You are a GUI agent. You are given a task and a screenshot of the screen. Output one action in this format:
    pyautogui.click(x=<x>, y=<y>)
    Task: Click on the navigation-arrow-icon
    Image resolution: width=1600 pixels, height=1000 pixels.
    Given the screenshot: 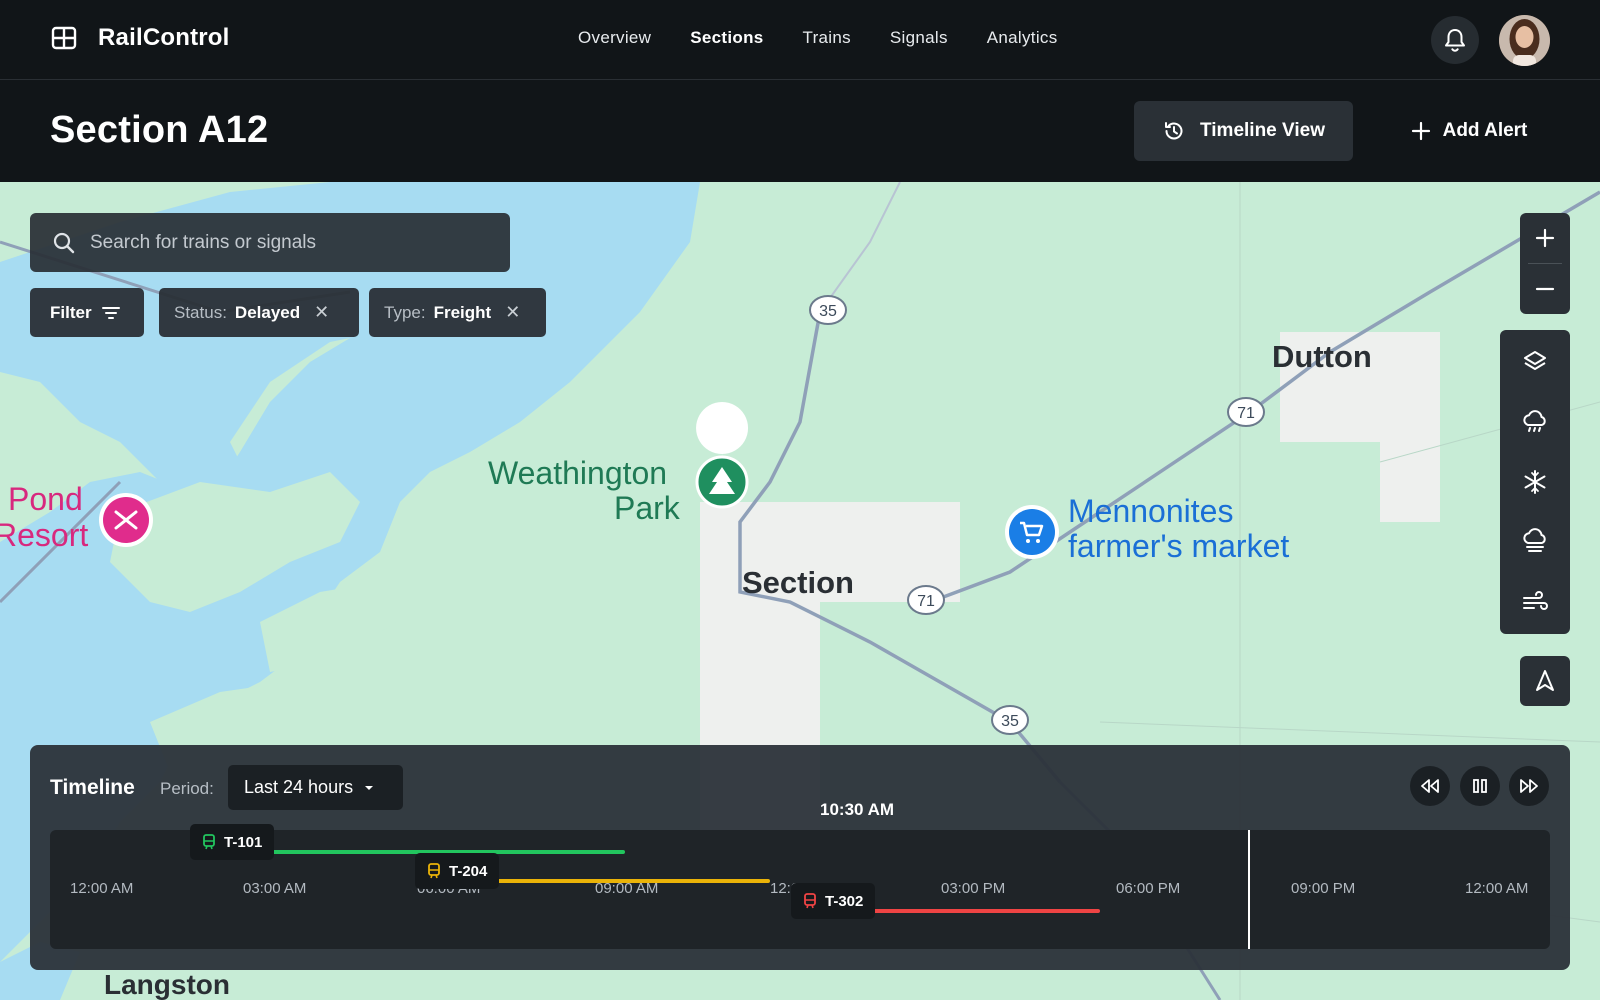 What is the action you would take?
    pyautogui.click(x=1545, y=680)
    